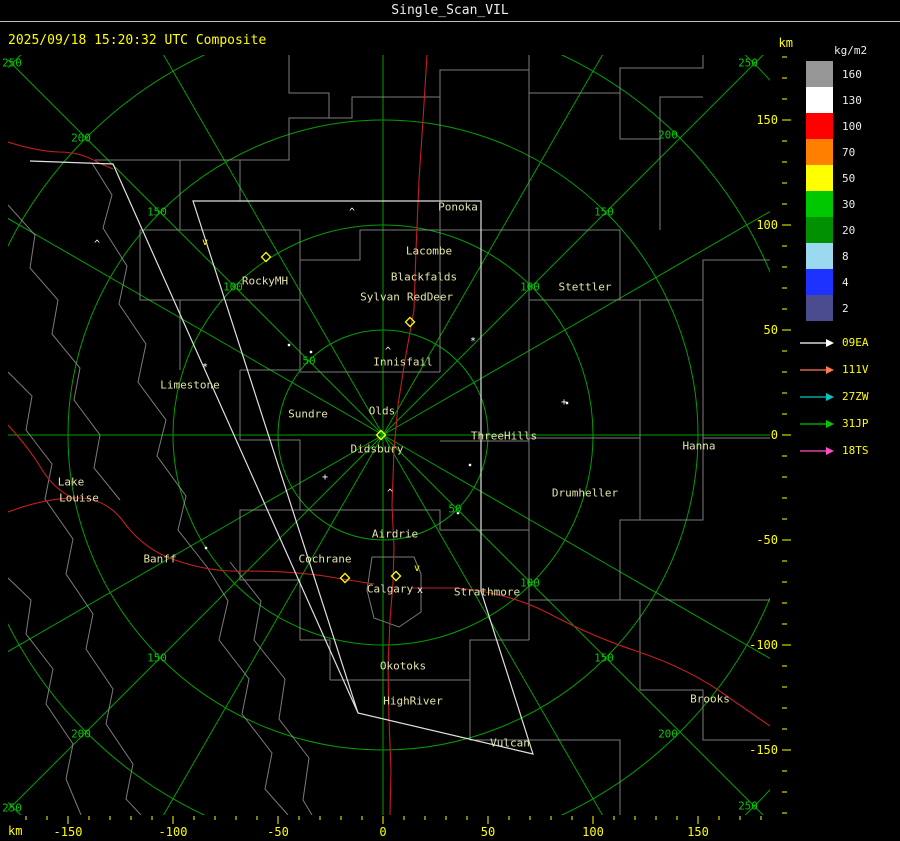 The image size is (900, 841). I want to click on legend-entry: 160, so click(848, 74).